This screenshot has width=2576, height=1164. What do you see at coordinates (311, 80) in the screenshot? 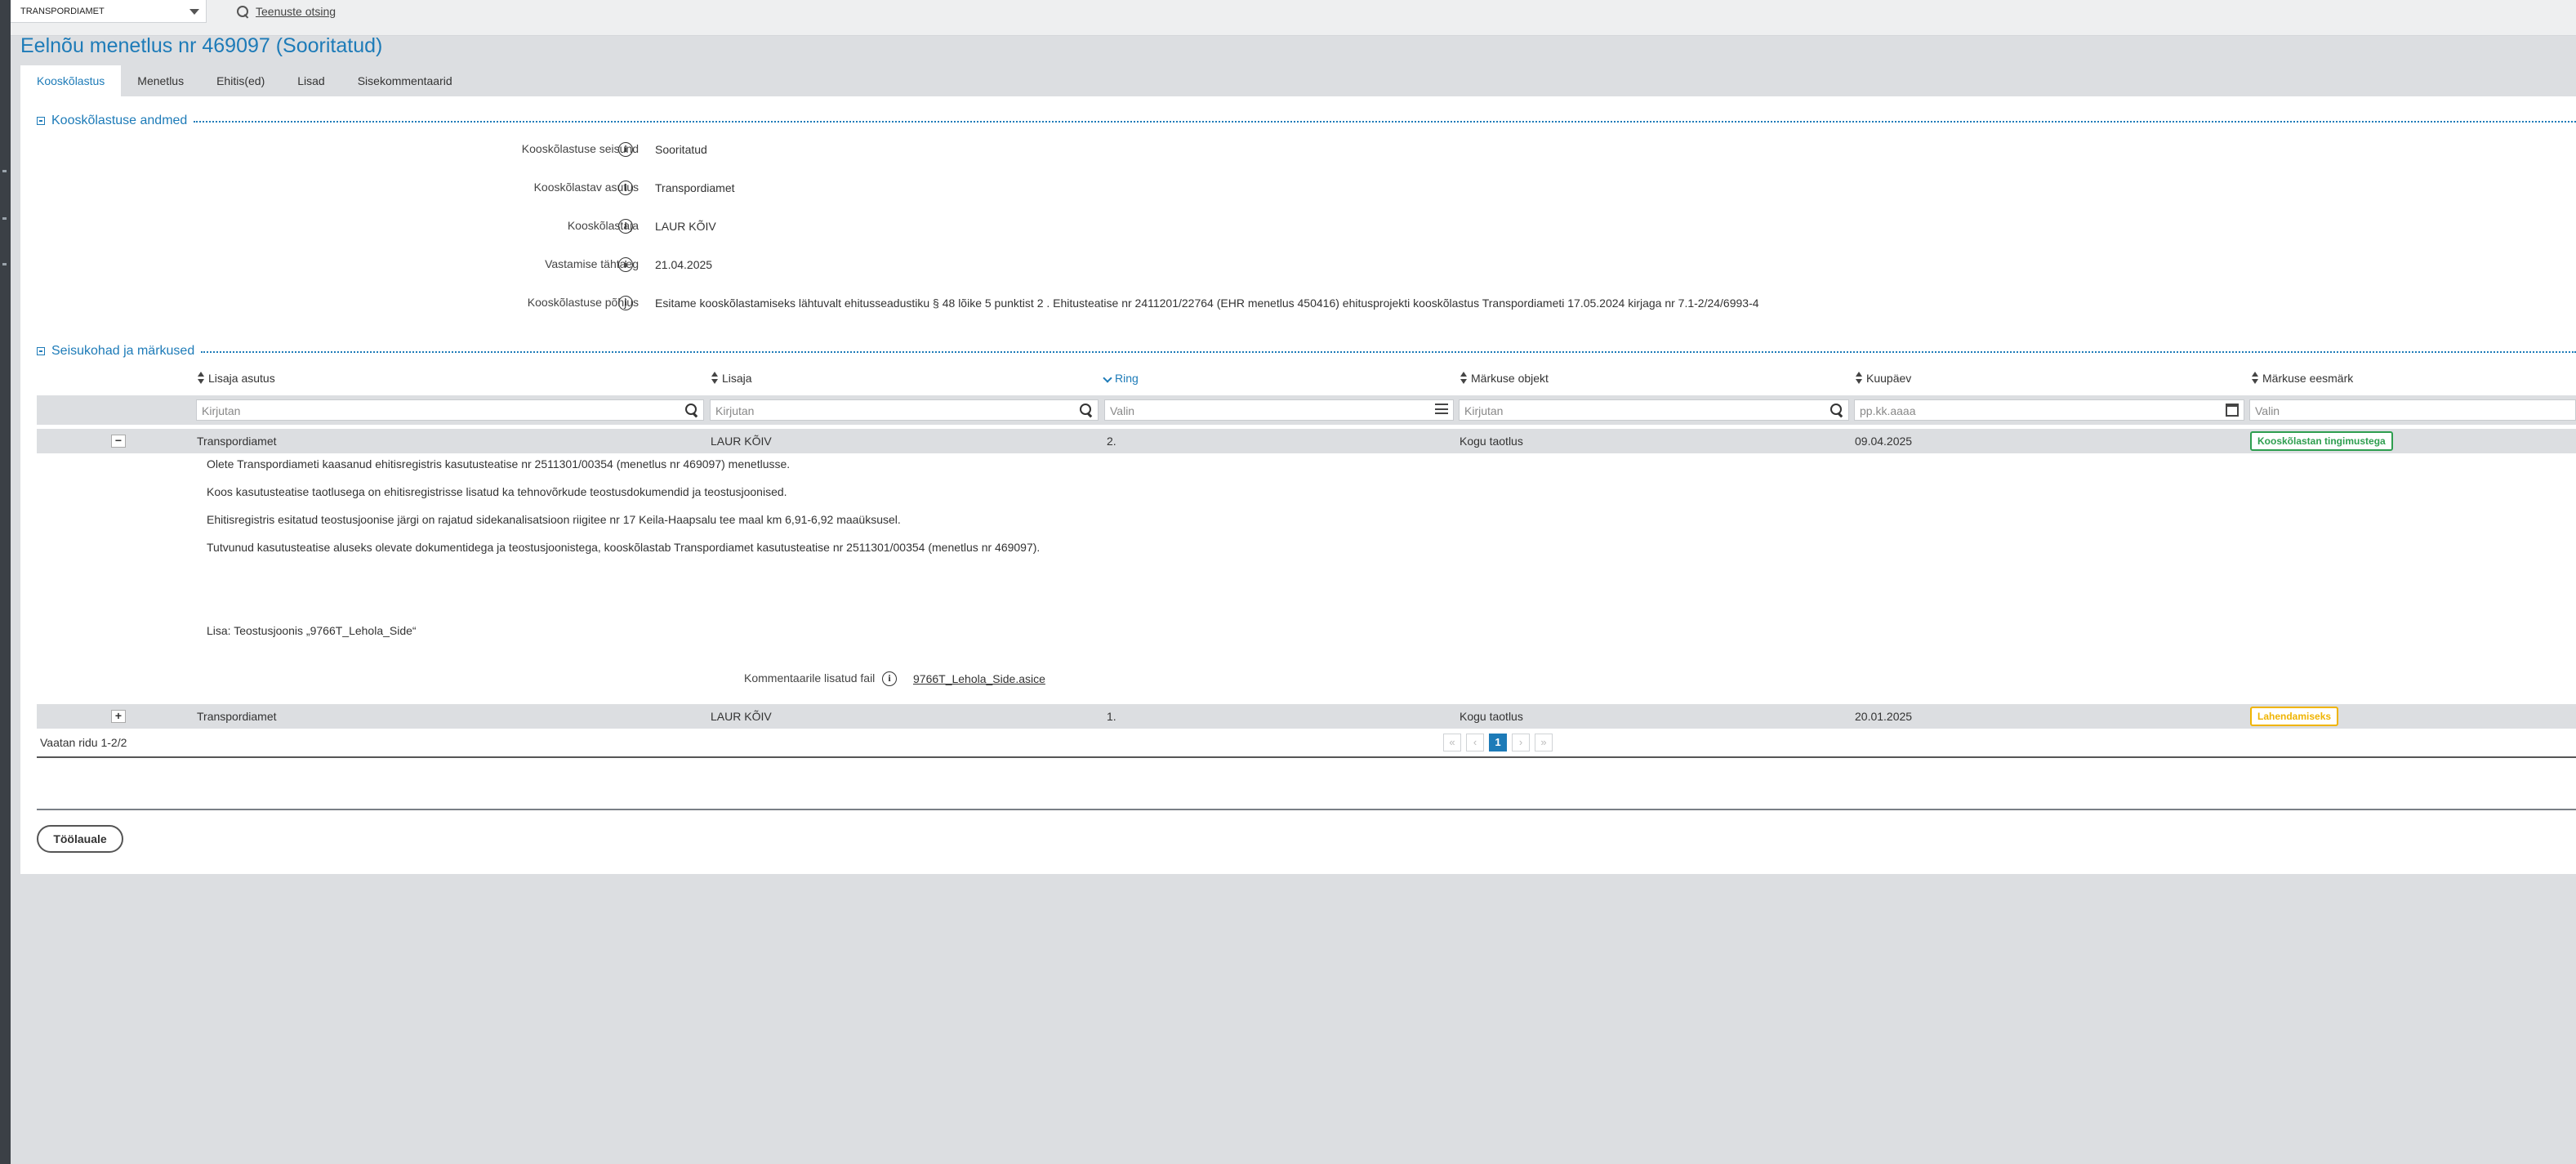
I see `tab-lisad: Lisad` at bounding box center [311, 80].